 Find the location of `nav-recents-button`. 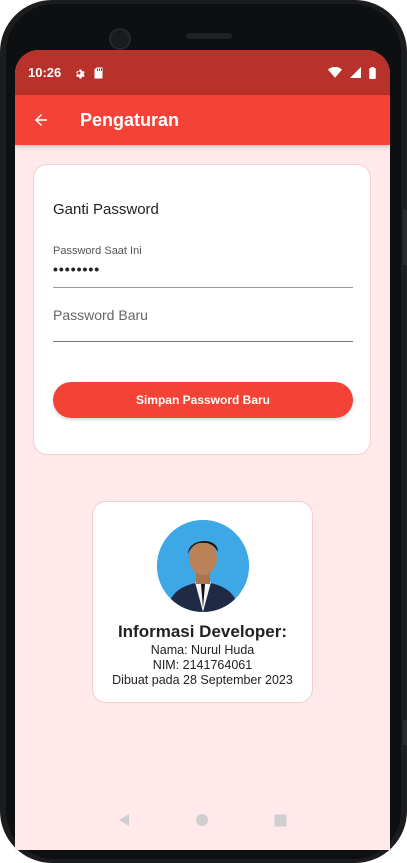

nav-recents-button is located at coordinates (281, 820).